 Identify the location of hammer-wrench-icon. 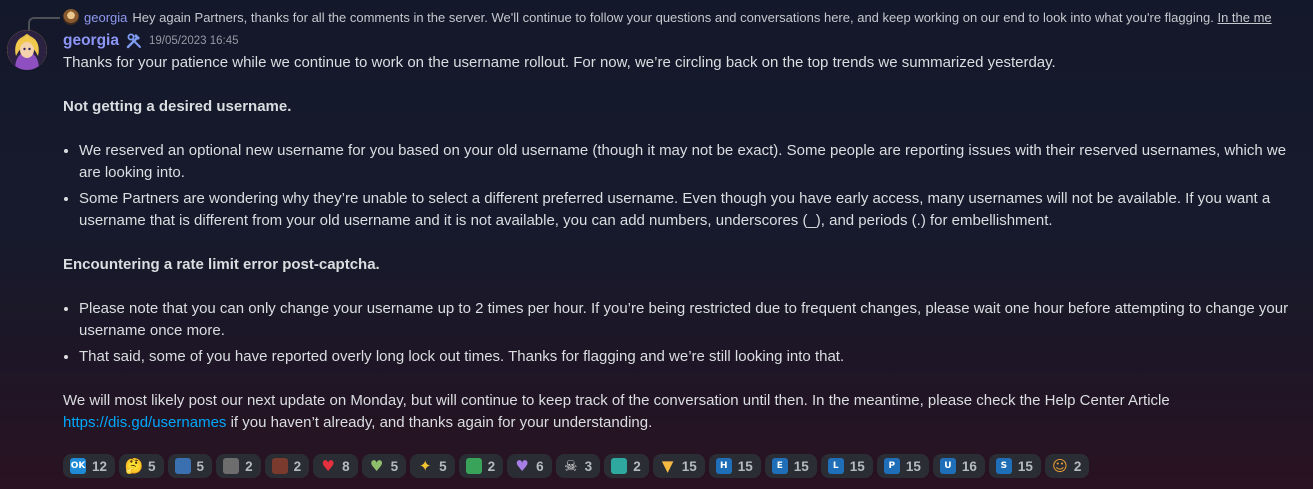
(133, 41).